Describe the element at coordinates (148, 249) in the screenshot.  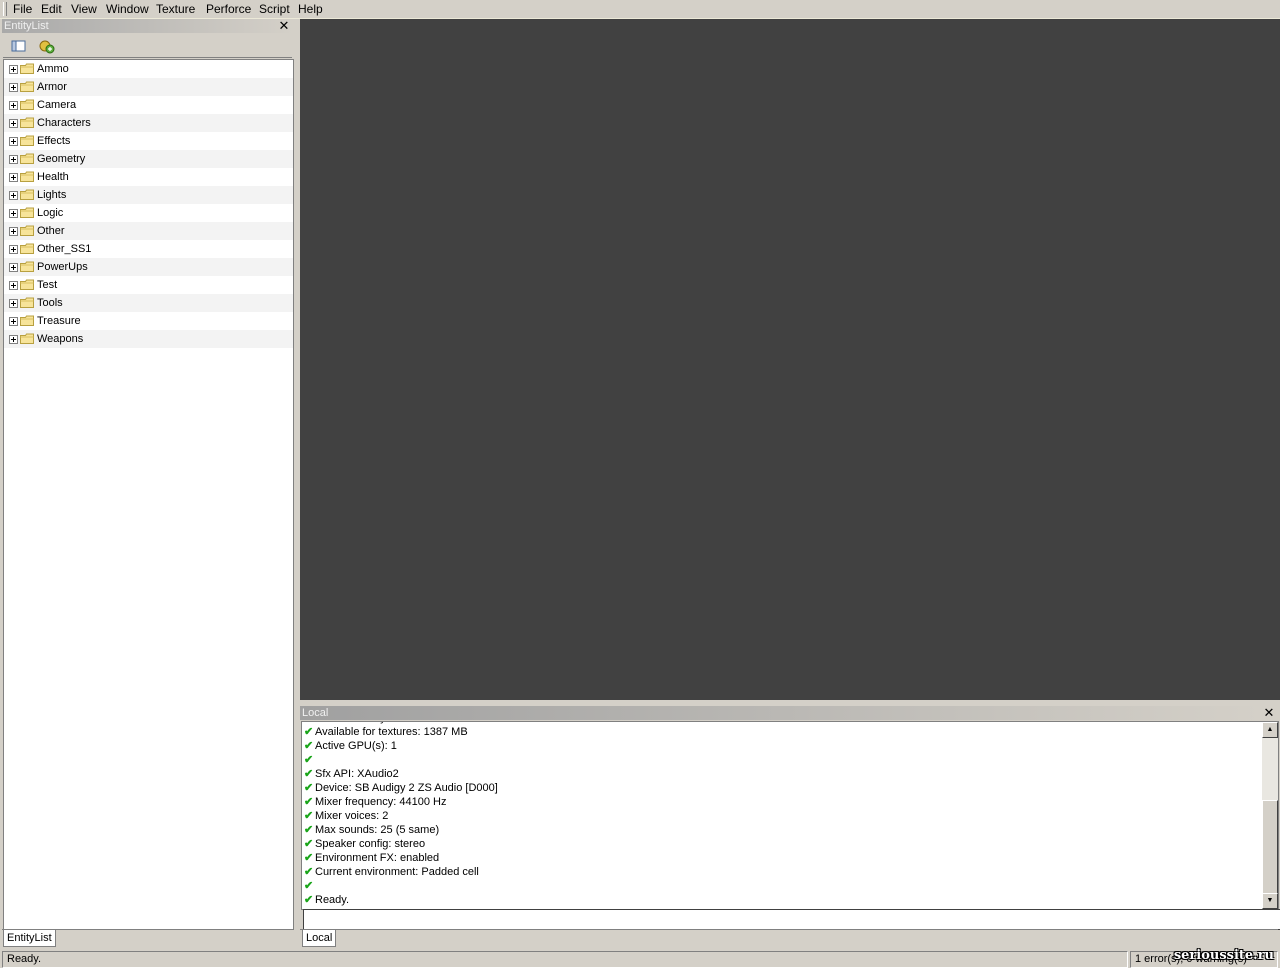
I see `tree-item: Other_SS1` at that location.